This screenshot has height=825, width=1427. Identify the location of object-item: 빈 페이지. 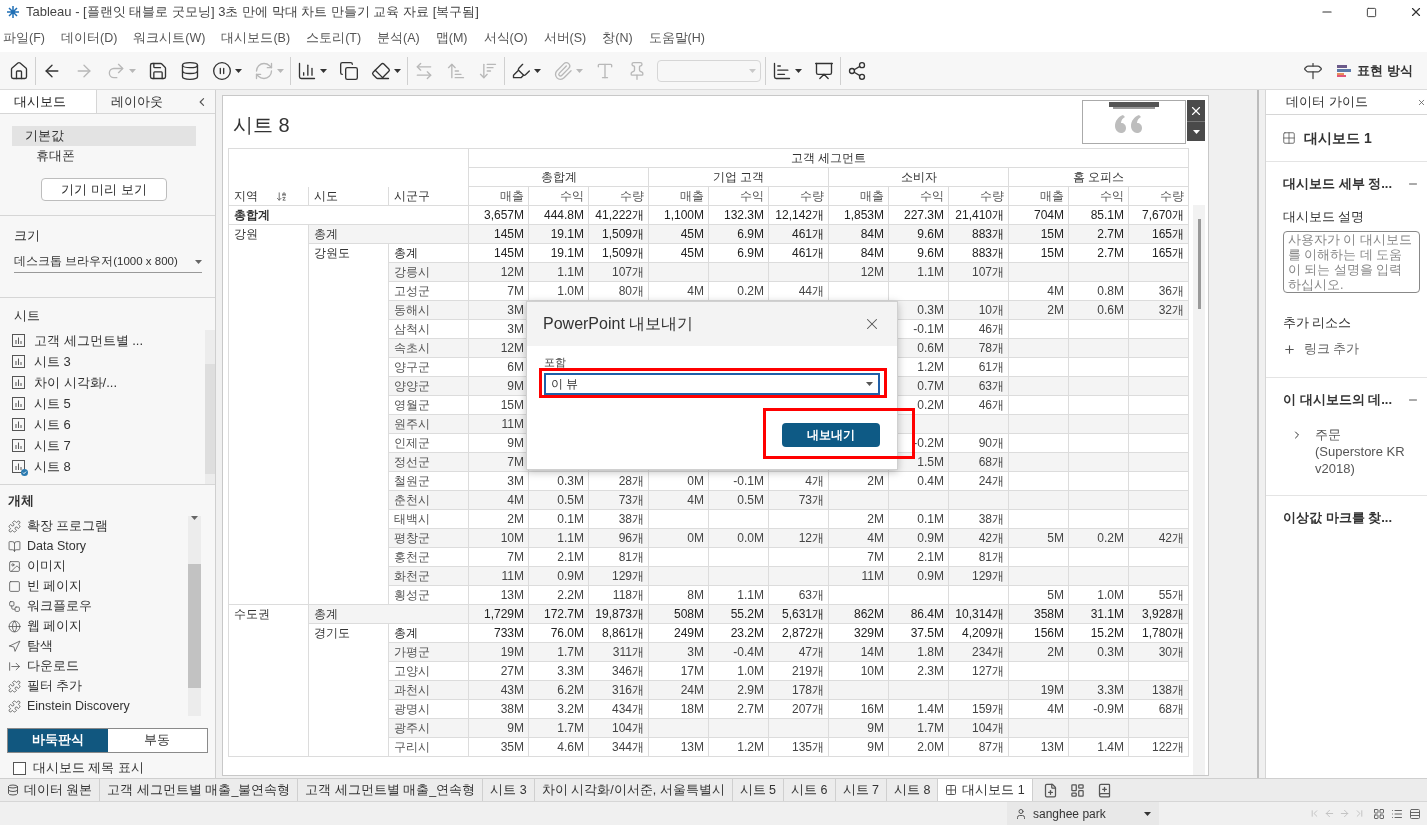
(98, 586).